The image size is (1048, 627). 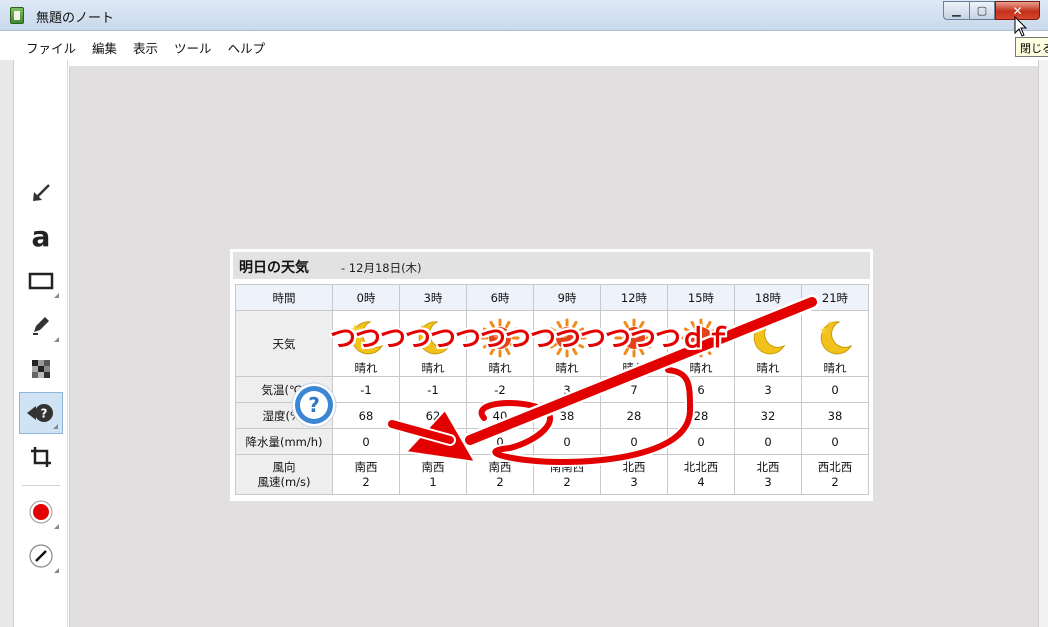 I want to click on temperature-cell: 6, so click(x=701, y=389).